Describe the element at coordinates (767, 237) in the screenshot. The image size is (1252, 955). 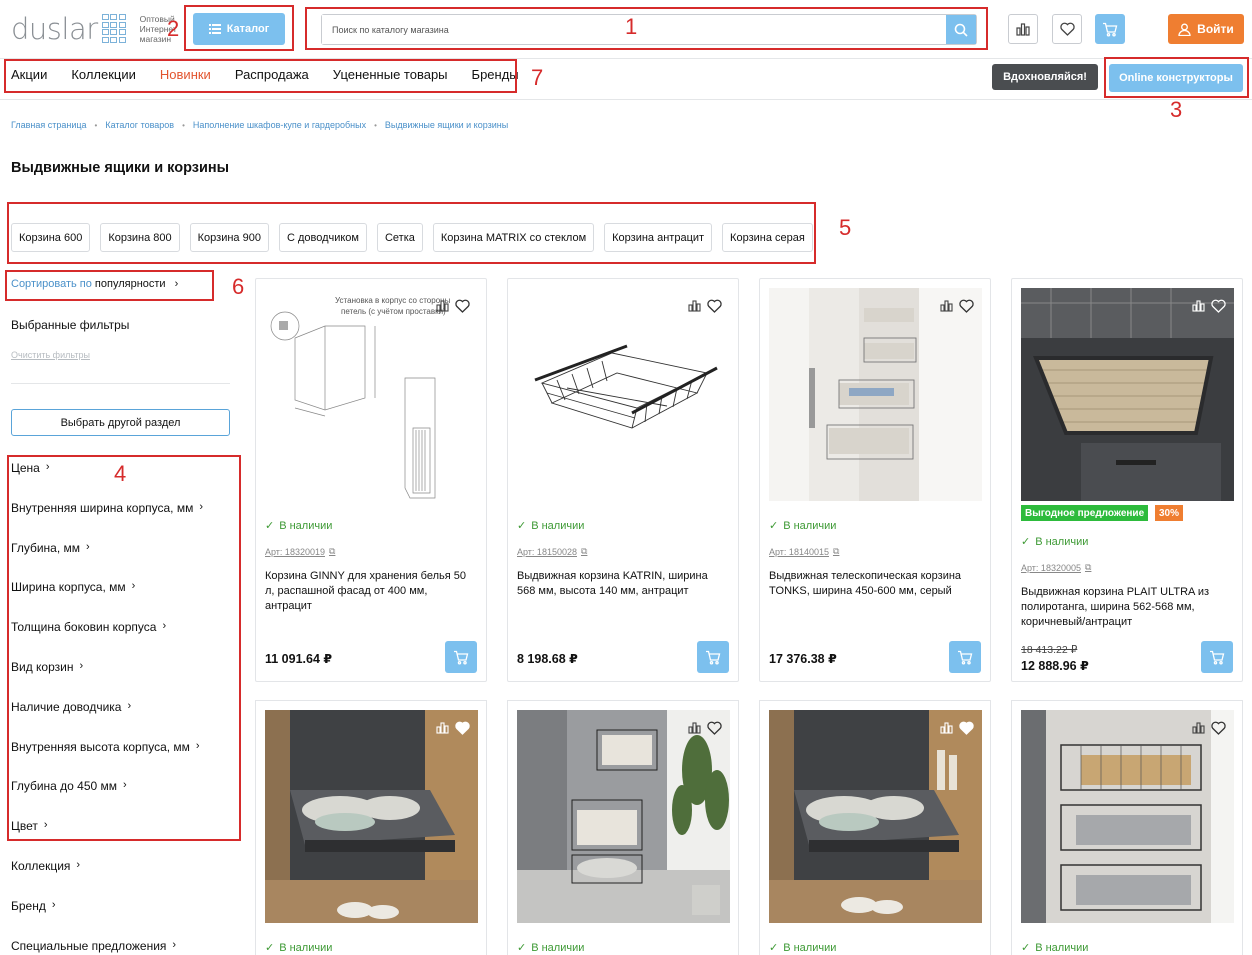
I see `chip-grey: Корзина серая` at that location.